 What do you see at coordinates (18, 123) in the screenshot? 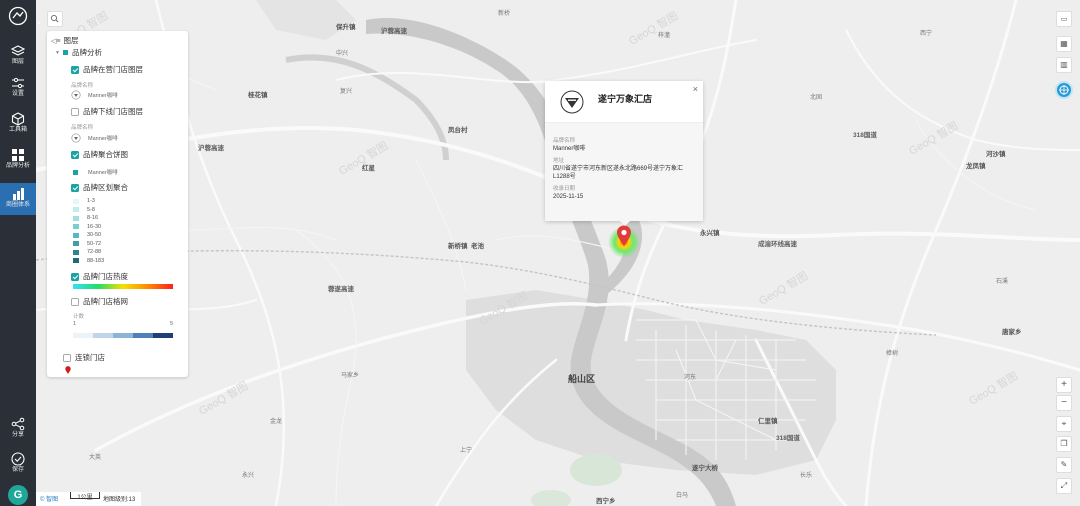
I see `sidebar-item-toolbox: 工具箱` at bounding box center [18, 123].